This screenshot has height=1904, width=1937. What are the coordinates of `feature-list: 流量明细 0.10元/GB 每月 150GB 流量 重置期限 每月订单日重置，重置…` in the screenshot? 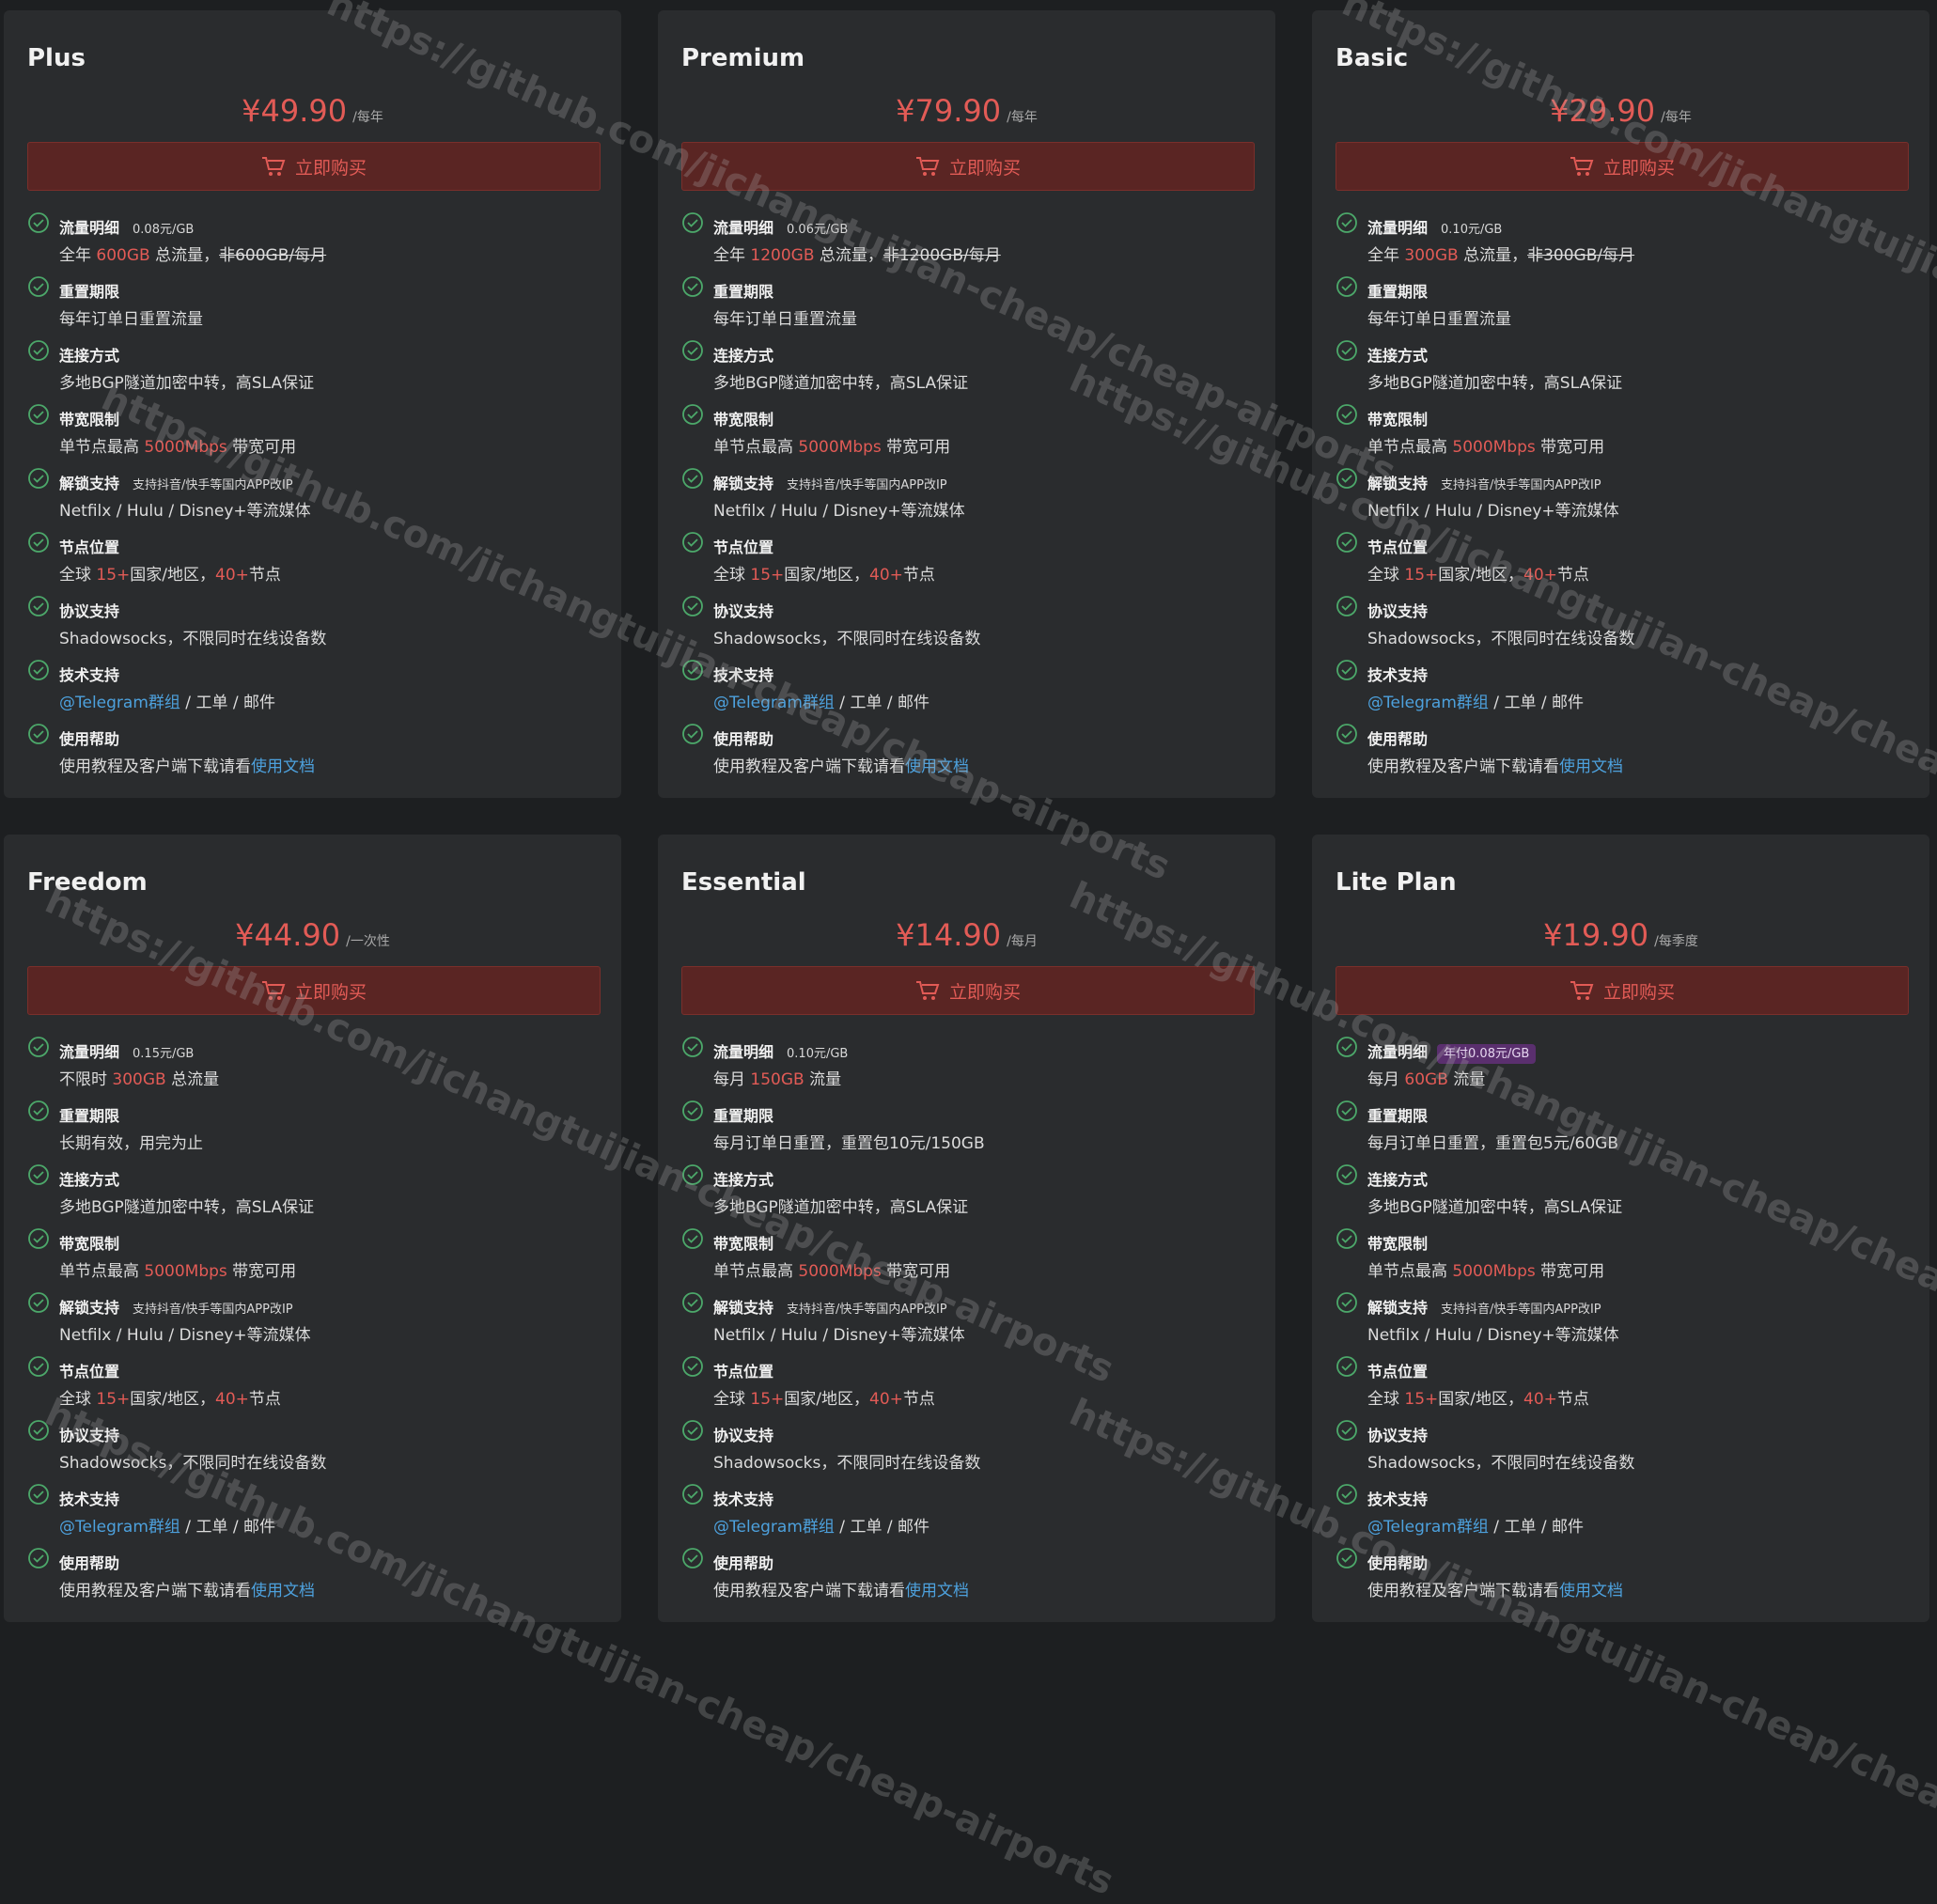 It's located at (972, 1321).